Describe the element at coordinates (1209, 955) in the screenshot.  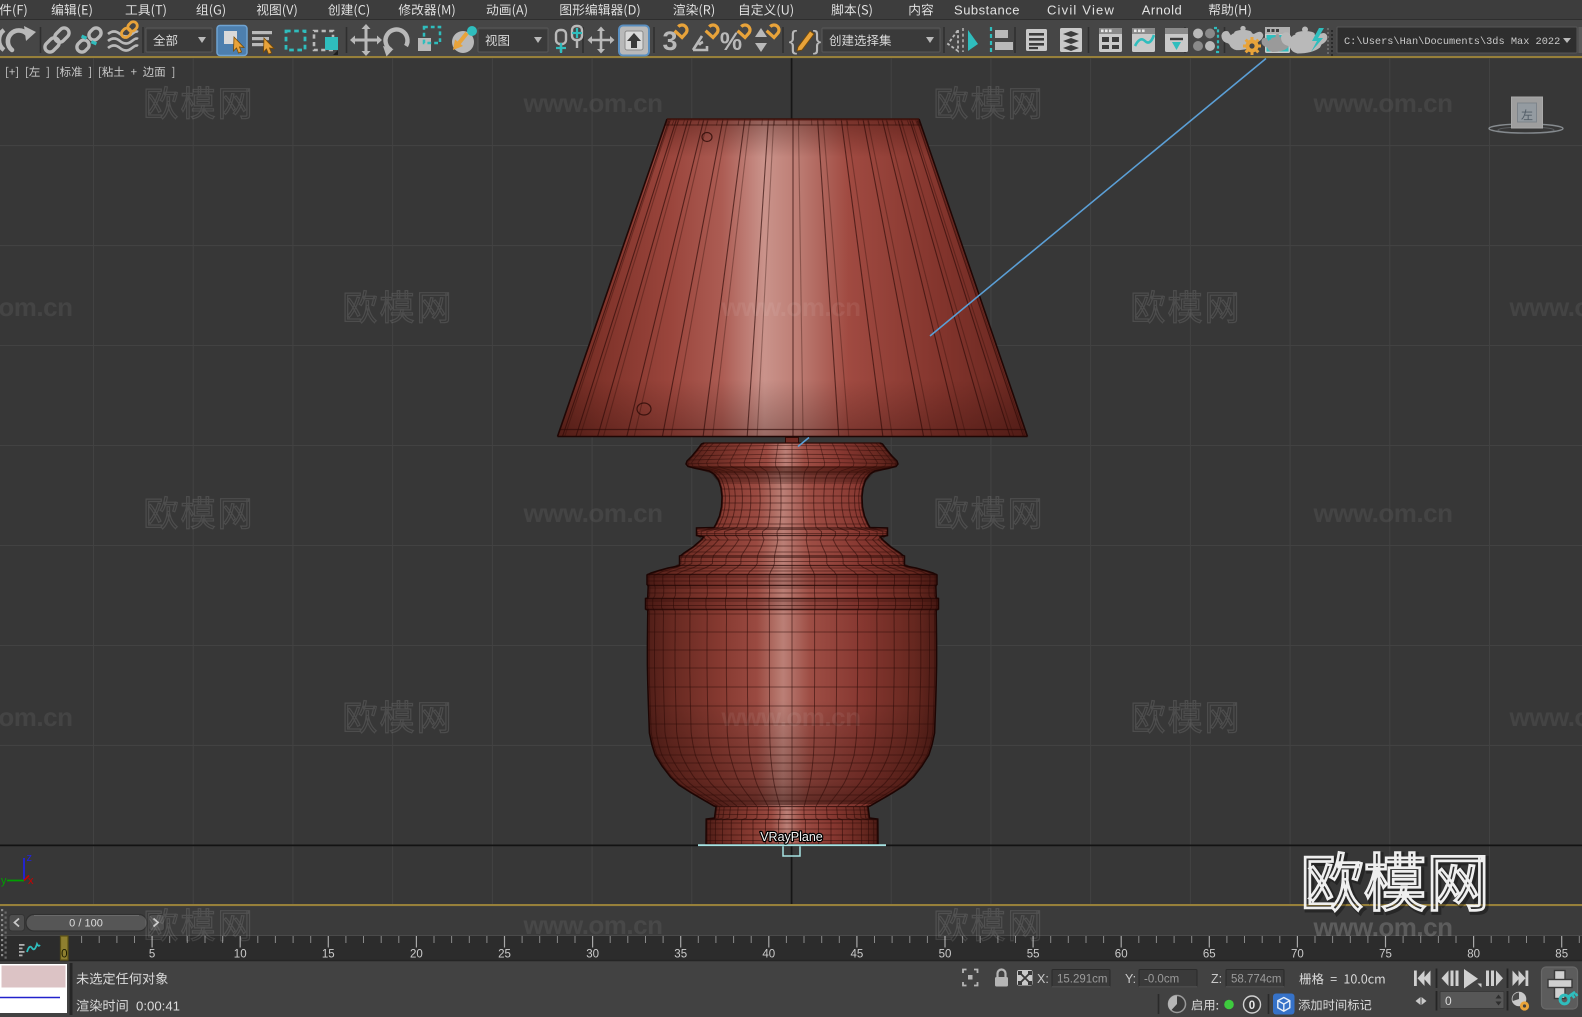
I see `svg-text: 65` at that location.